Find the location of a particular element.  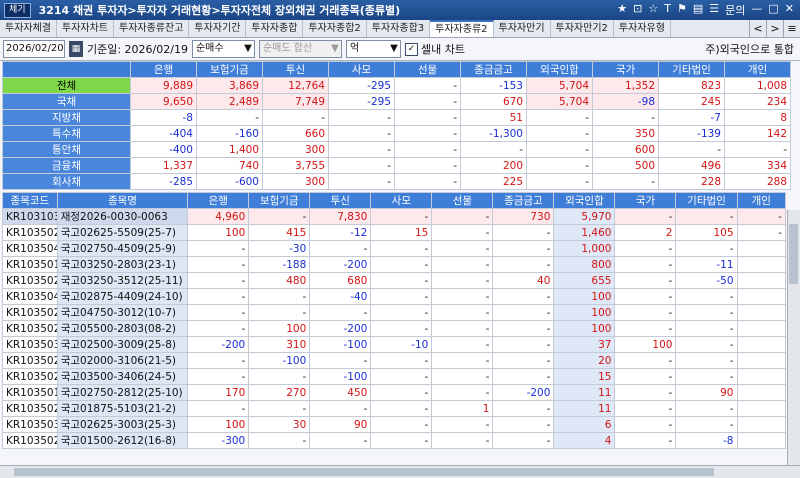

column-header: 종목명 is located at coordinates (122, 200).